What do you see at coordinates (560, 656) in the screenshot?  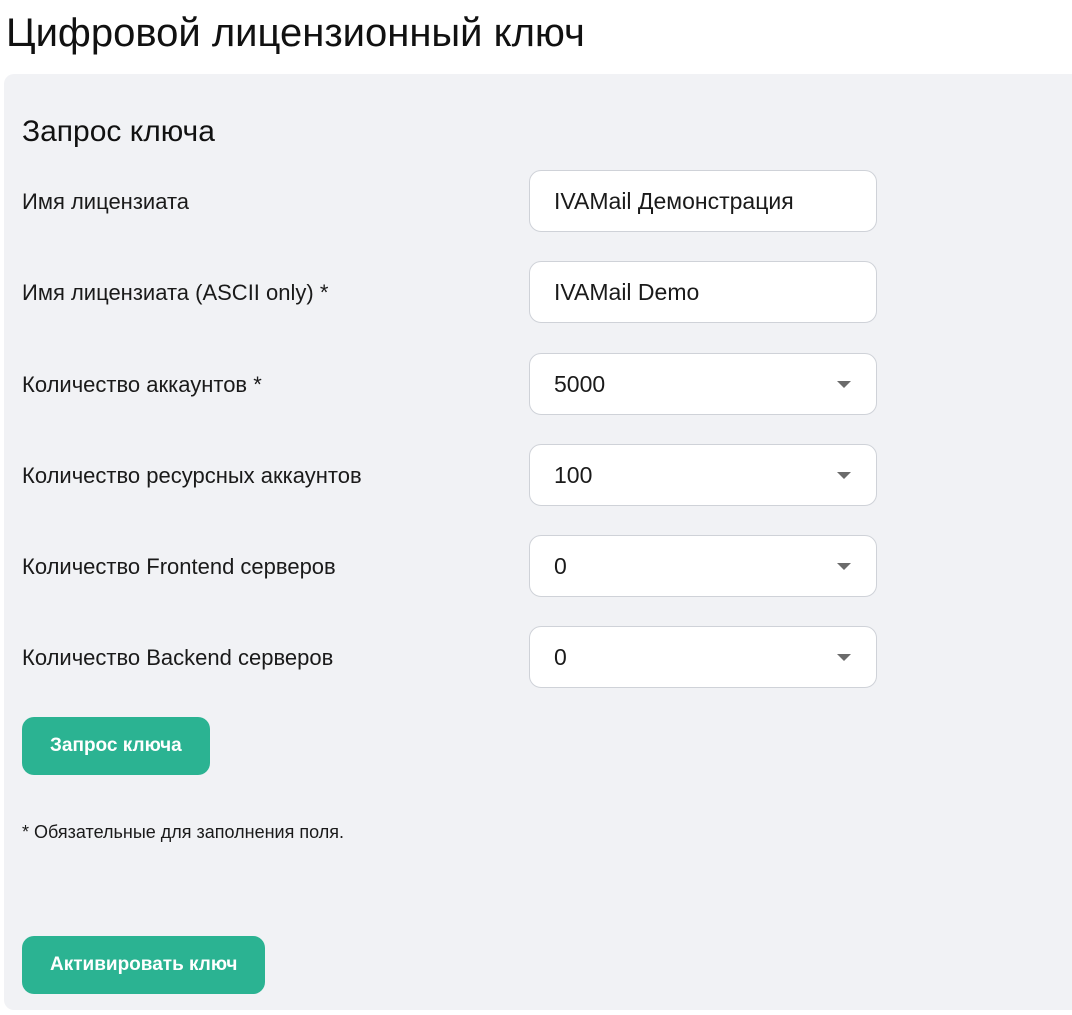 I see `backend-servers-count-value: 0` at bounding box center [560, 656].